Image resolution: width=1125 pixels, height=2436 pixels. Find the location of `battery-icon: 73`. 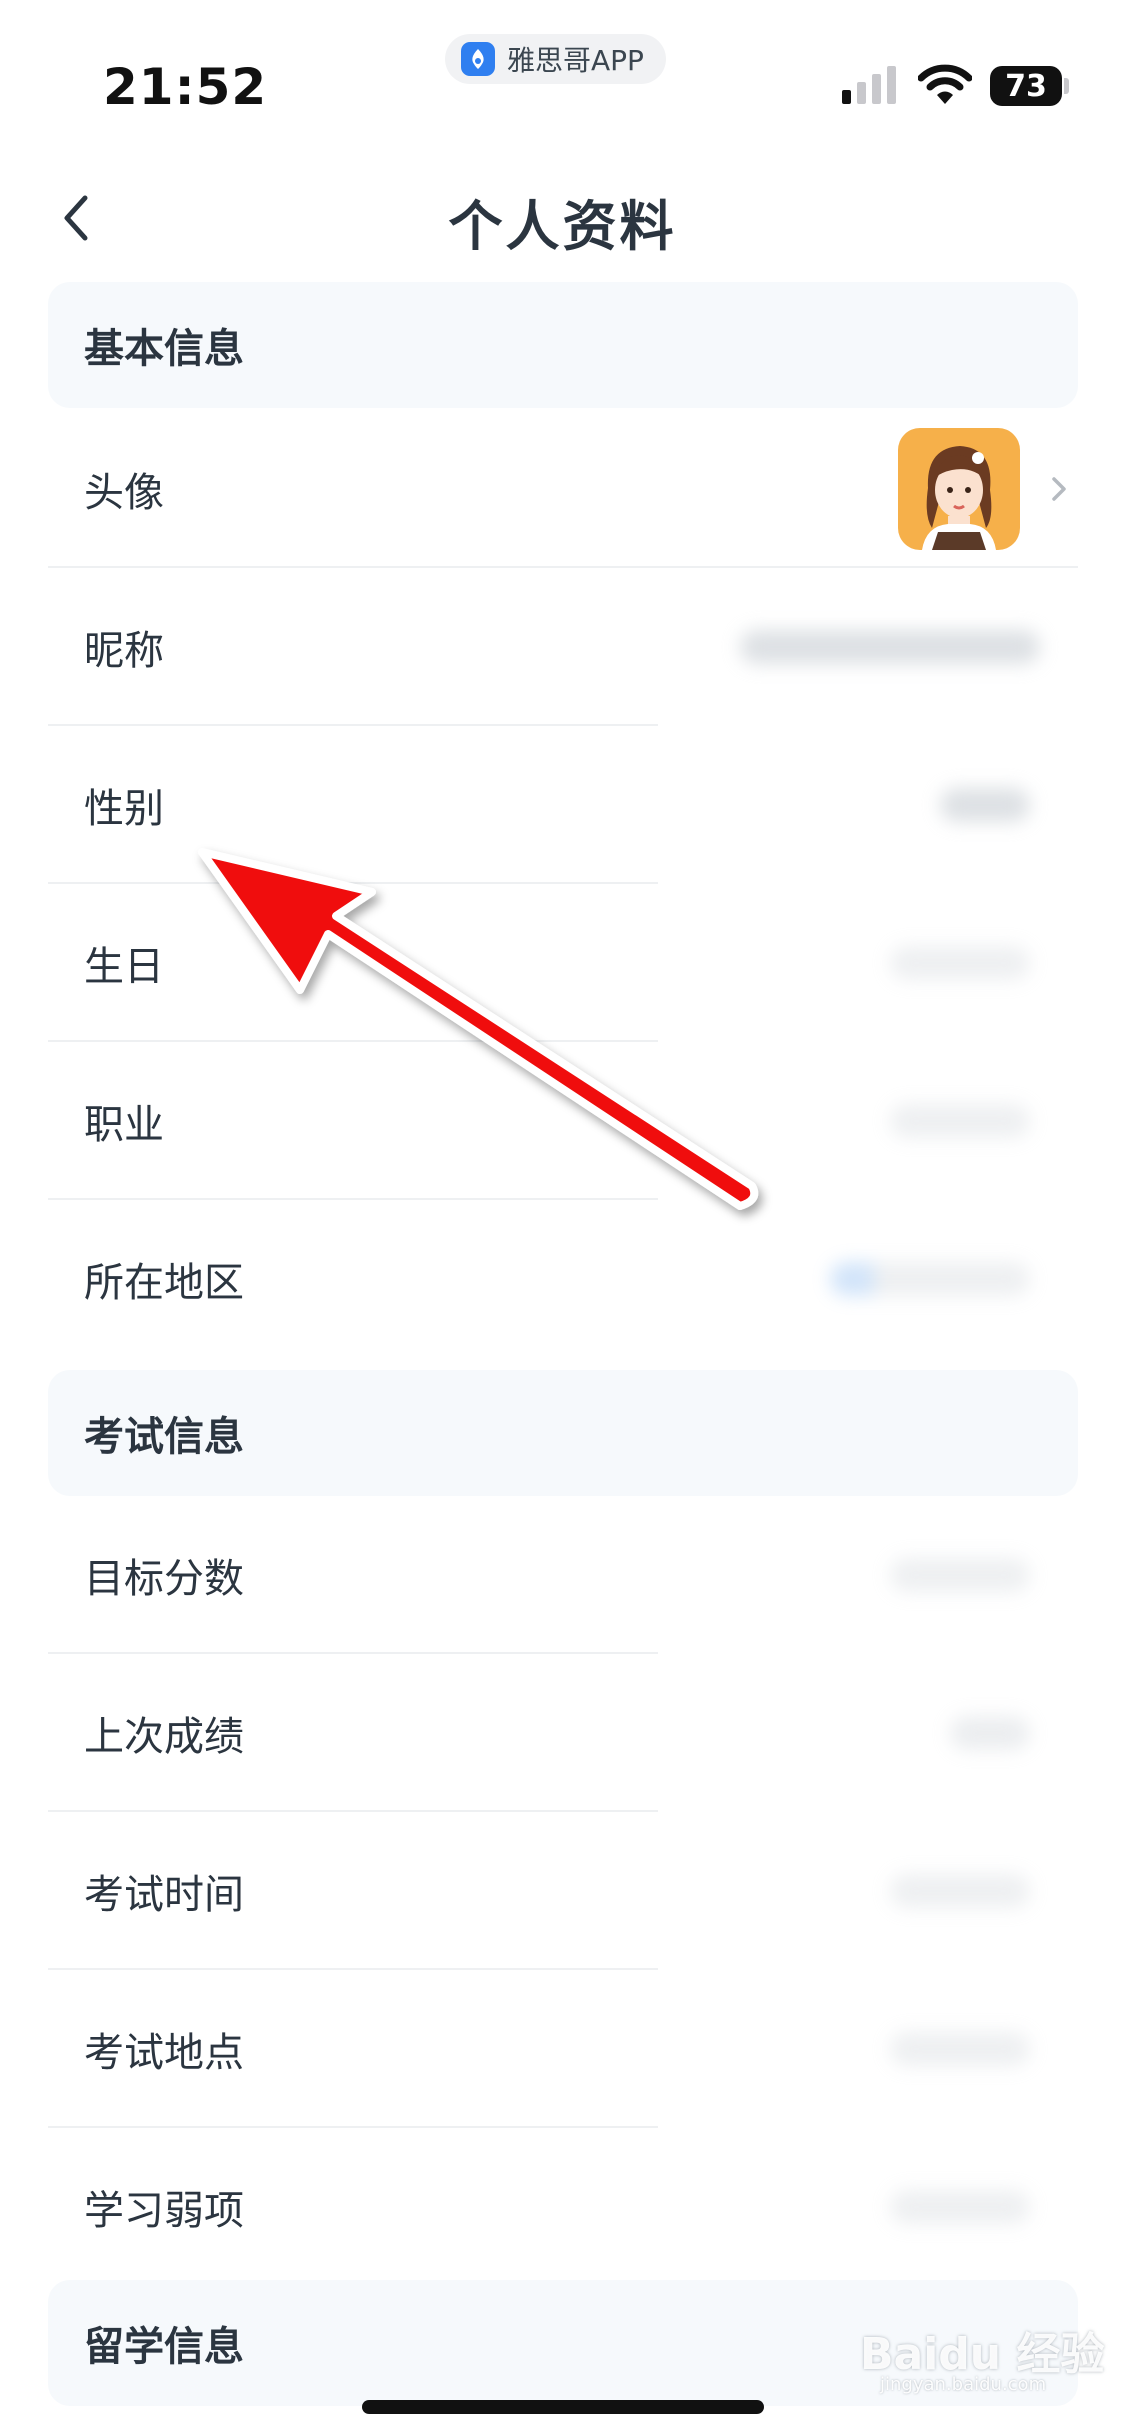

battery-icon: 73 is located at coordinates (1026, 86).